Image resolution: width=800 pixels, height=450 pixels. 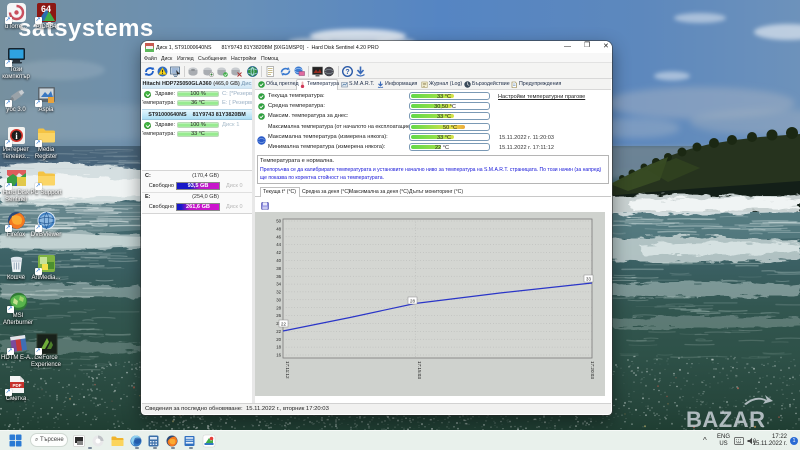 What do you see at coordinates (278, 236) in the screenshot?
I see `svg-text: 46` at bounding box center [278, 236].